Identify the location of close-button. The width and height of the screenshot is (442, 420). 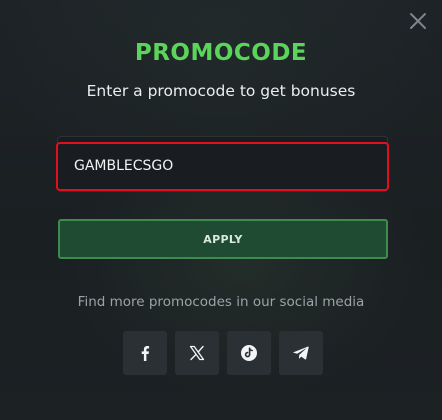
(418, 21).